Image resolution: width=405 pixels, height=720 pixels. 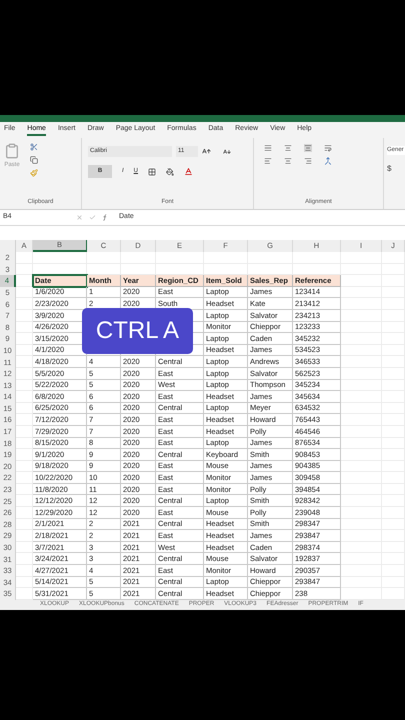 I want to click on align-top-icon, so click(x=268, y=148).